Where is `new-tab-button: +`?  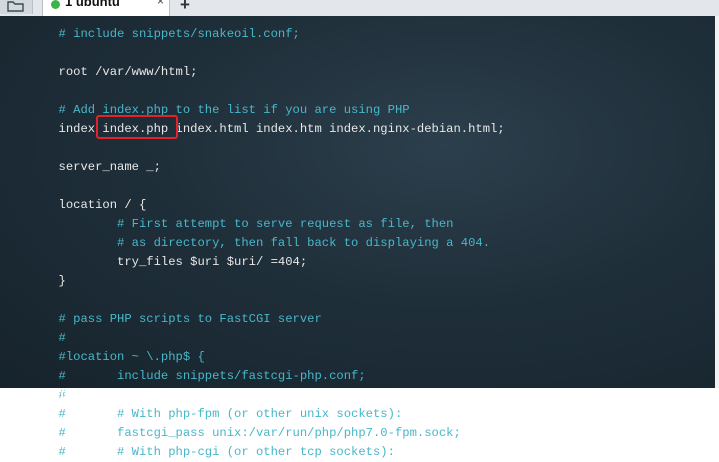 new-tab-button: + is located at coordinates (185, 7).